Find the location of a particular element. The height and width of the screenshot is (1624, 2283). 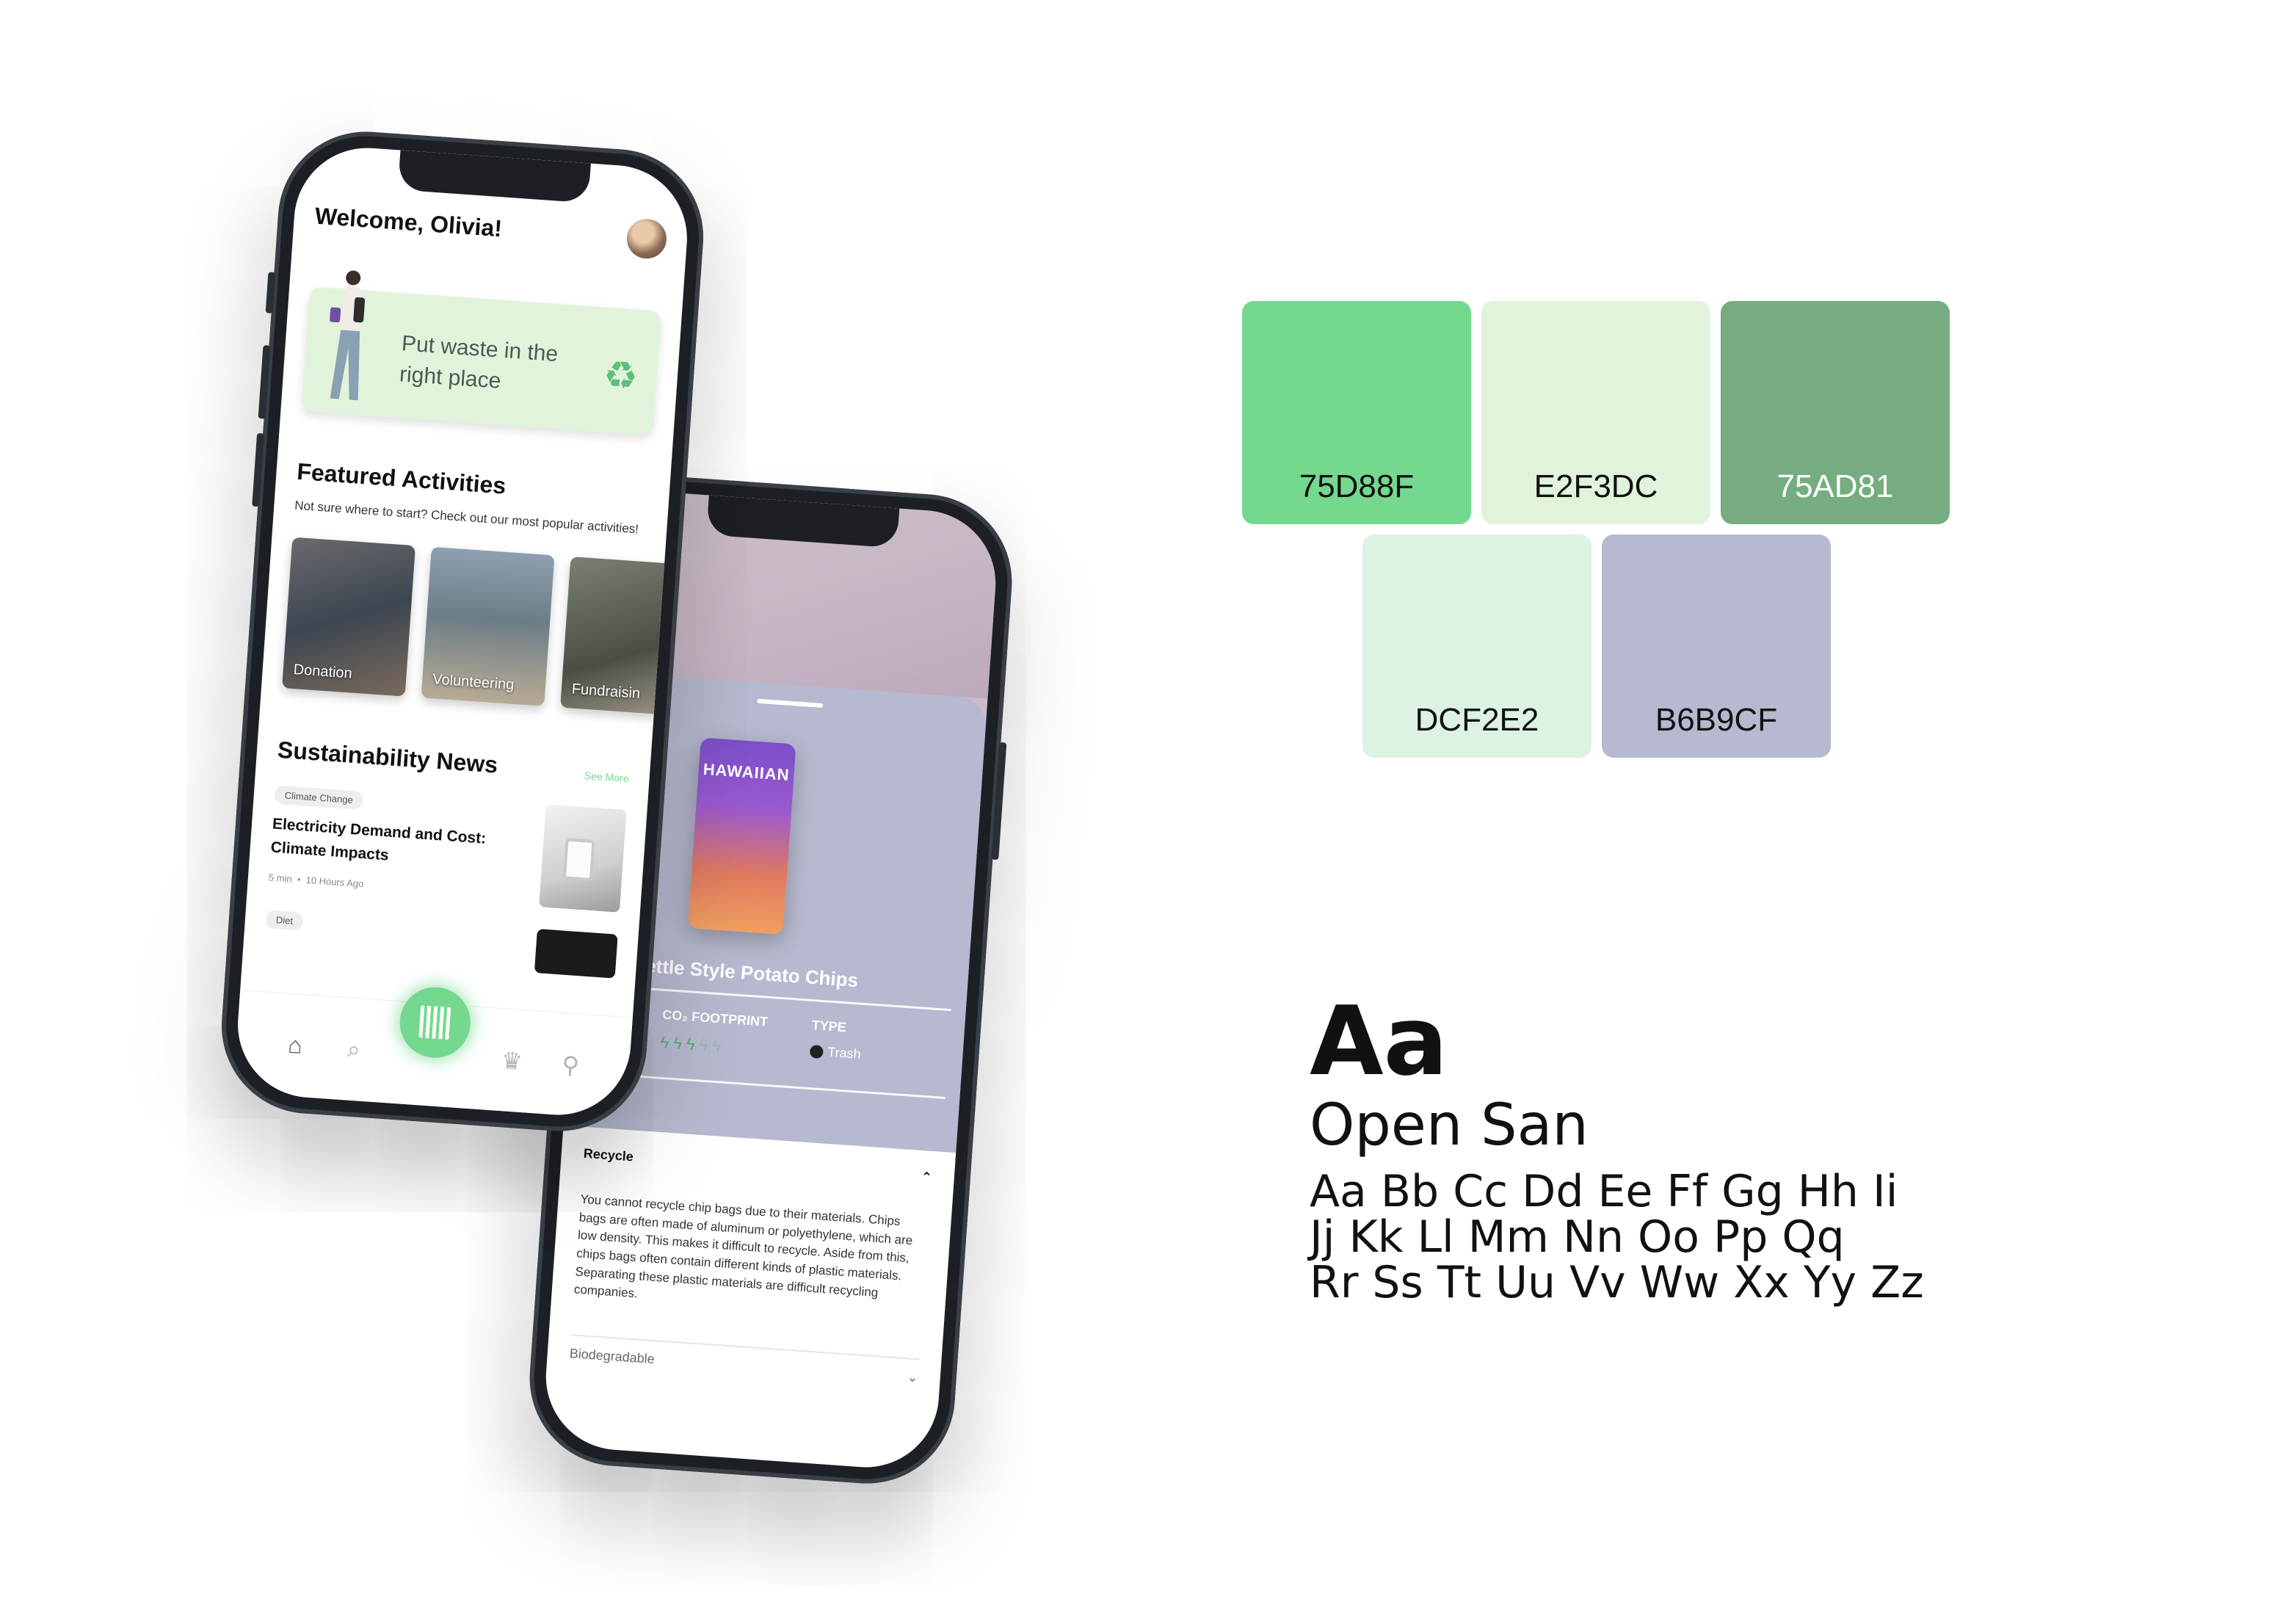

person-illustration is located at coordinates (348, 335).